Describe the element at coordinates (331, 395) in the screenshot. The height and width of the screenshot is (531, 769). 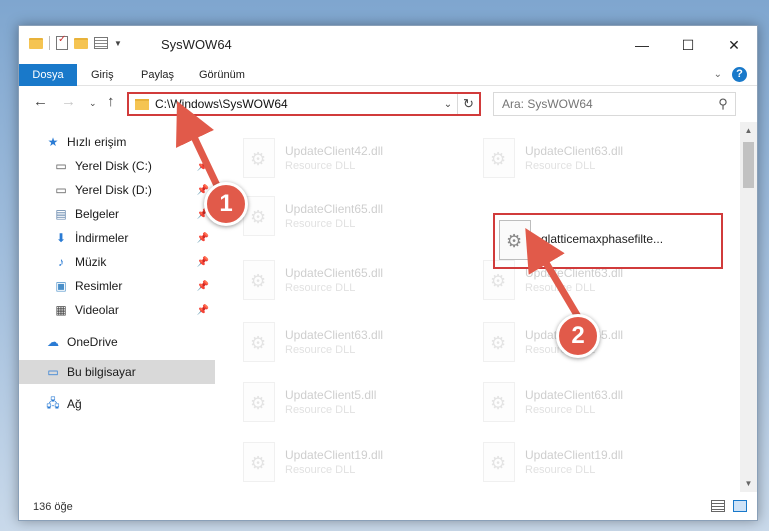
I see `file-name: UpdateClient5.dll` at that location.